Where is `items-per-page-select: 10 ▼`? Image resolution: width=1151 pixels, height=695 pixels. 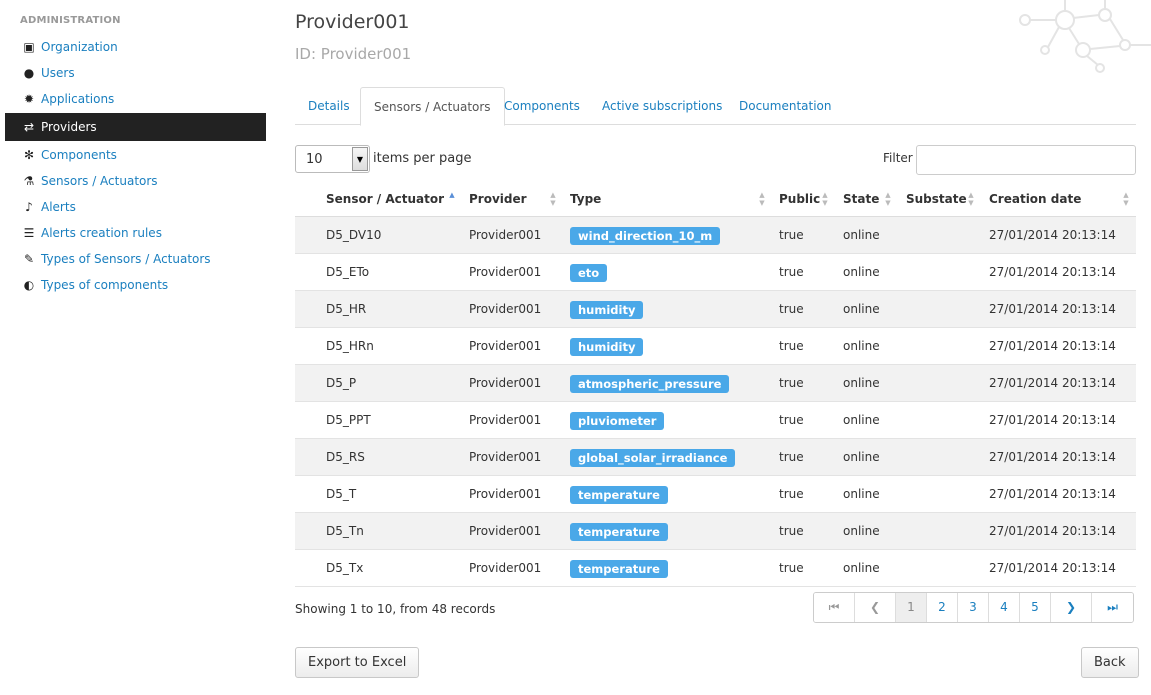 items-per-page-select: 10 ▼ is located at coordinates (332, 159).